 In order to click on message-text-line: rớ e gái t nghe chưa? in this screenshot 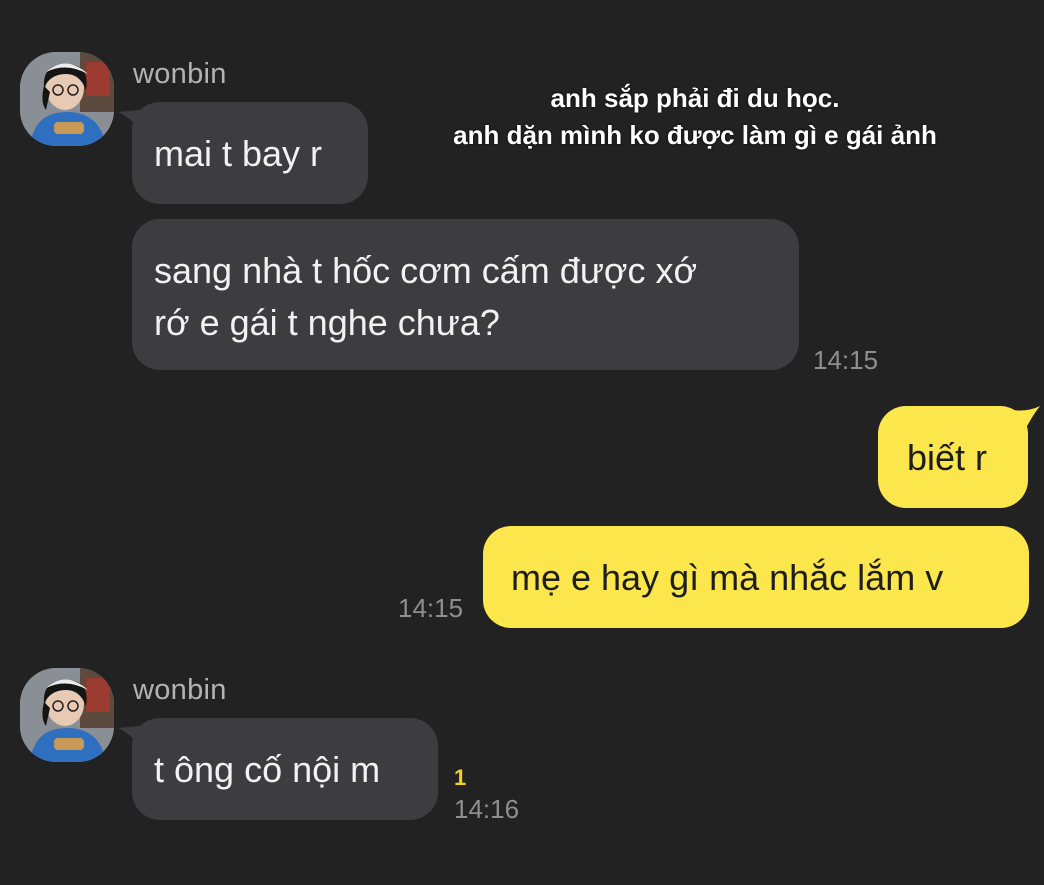, I will do `click(327, 322)`.